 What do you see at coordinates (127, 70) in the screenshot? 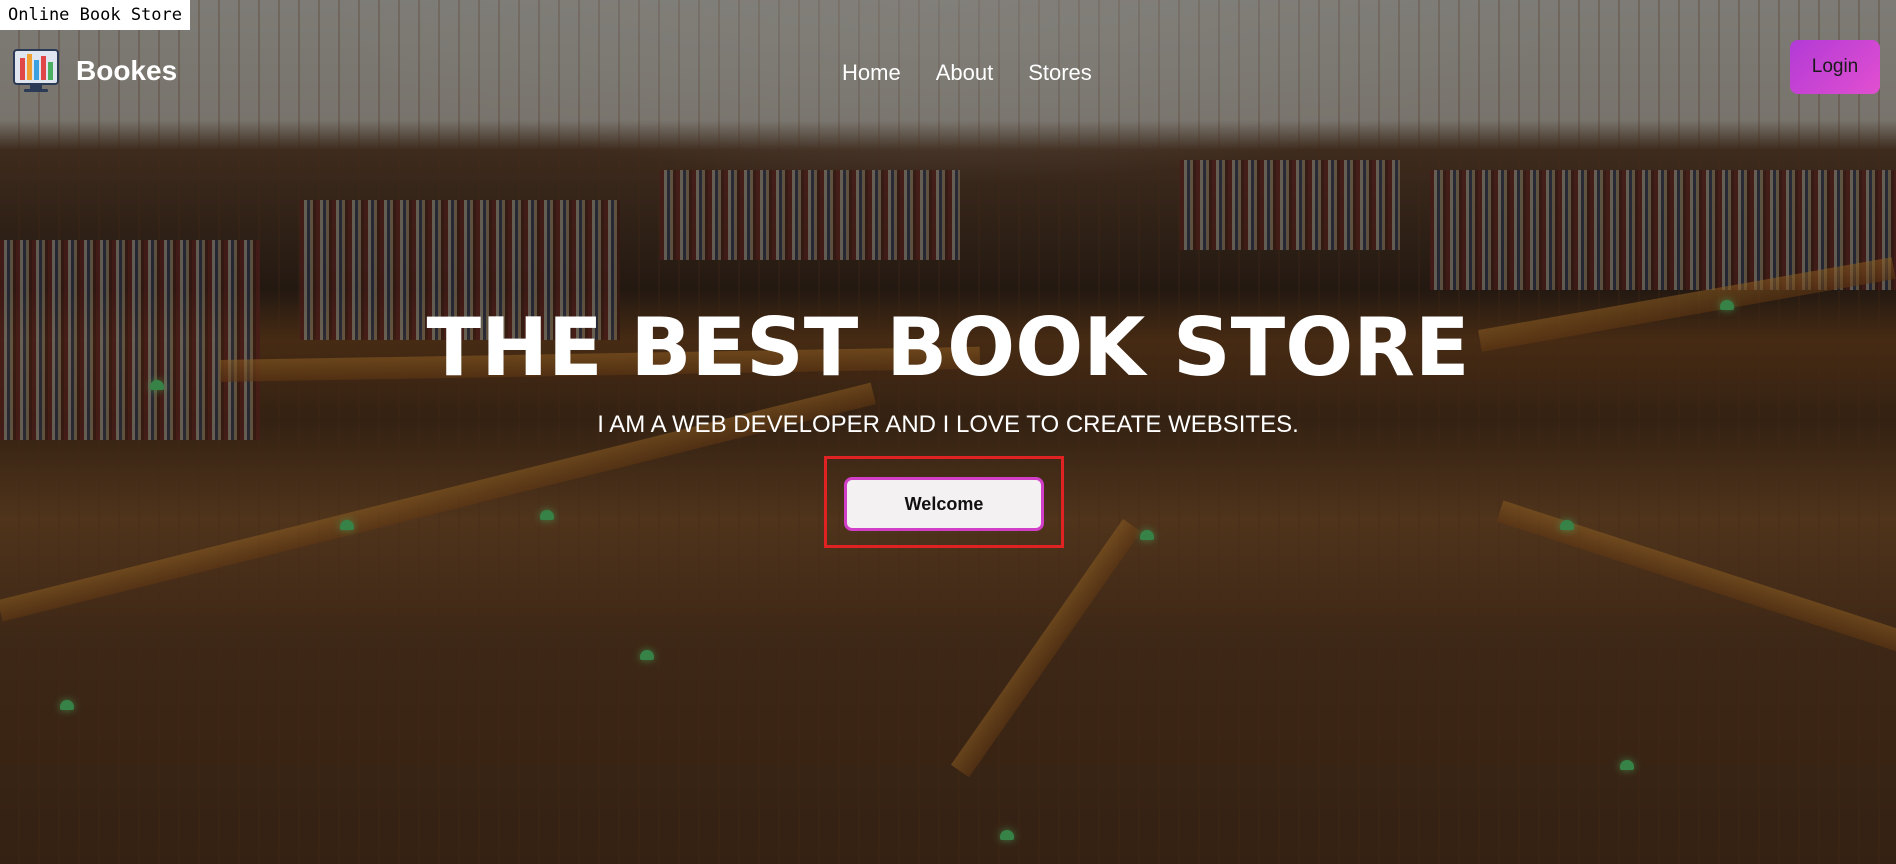
I see `brand-name: Bookes` at bounding box center [127, 70].